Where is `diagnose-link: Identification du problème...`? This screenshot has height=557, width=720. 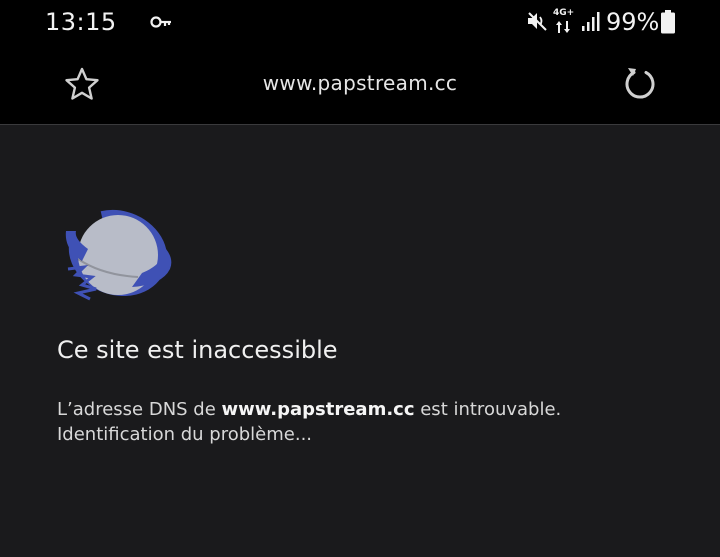 diagnose-link: Identification du problème... is located at coordinates (377, 434).